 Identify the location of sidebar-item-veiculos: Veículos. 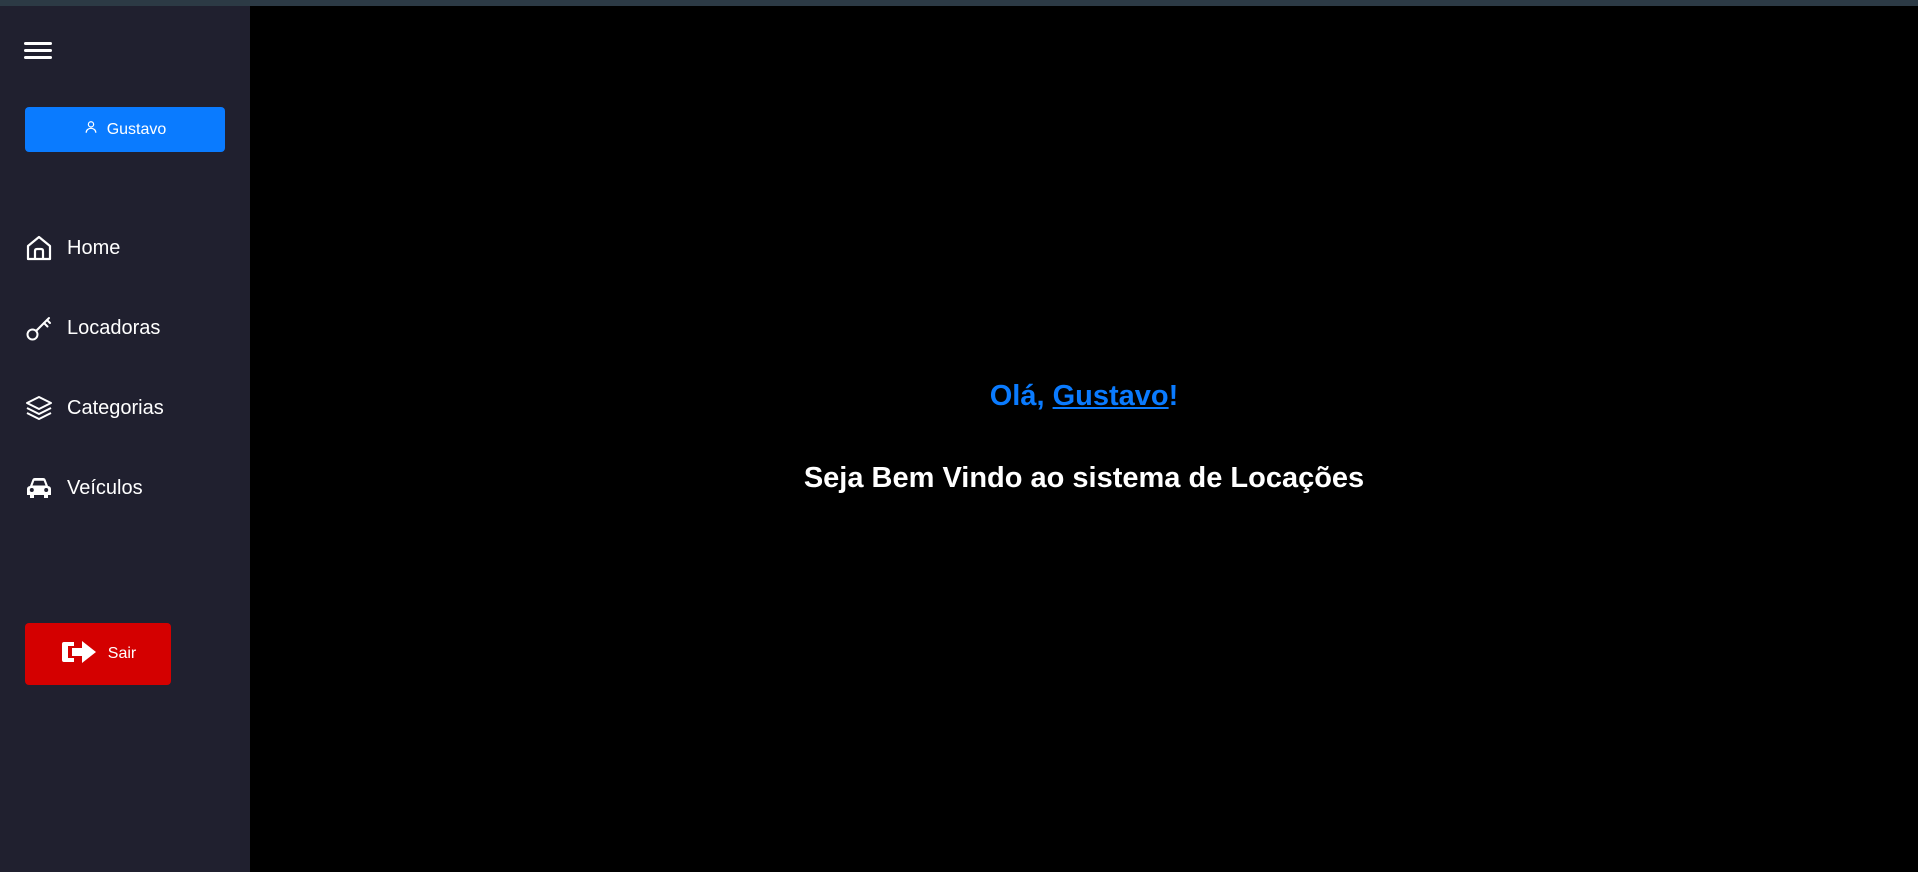
(83, 488).